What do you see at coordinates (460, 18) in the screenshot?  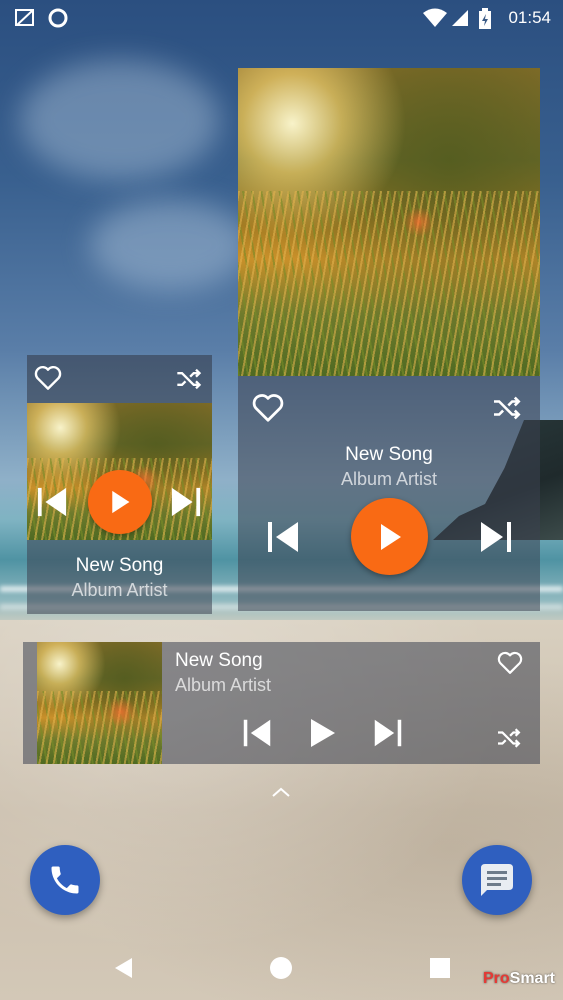 I see `cellular-signal-icon` at bounding box center [460, 18].